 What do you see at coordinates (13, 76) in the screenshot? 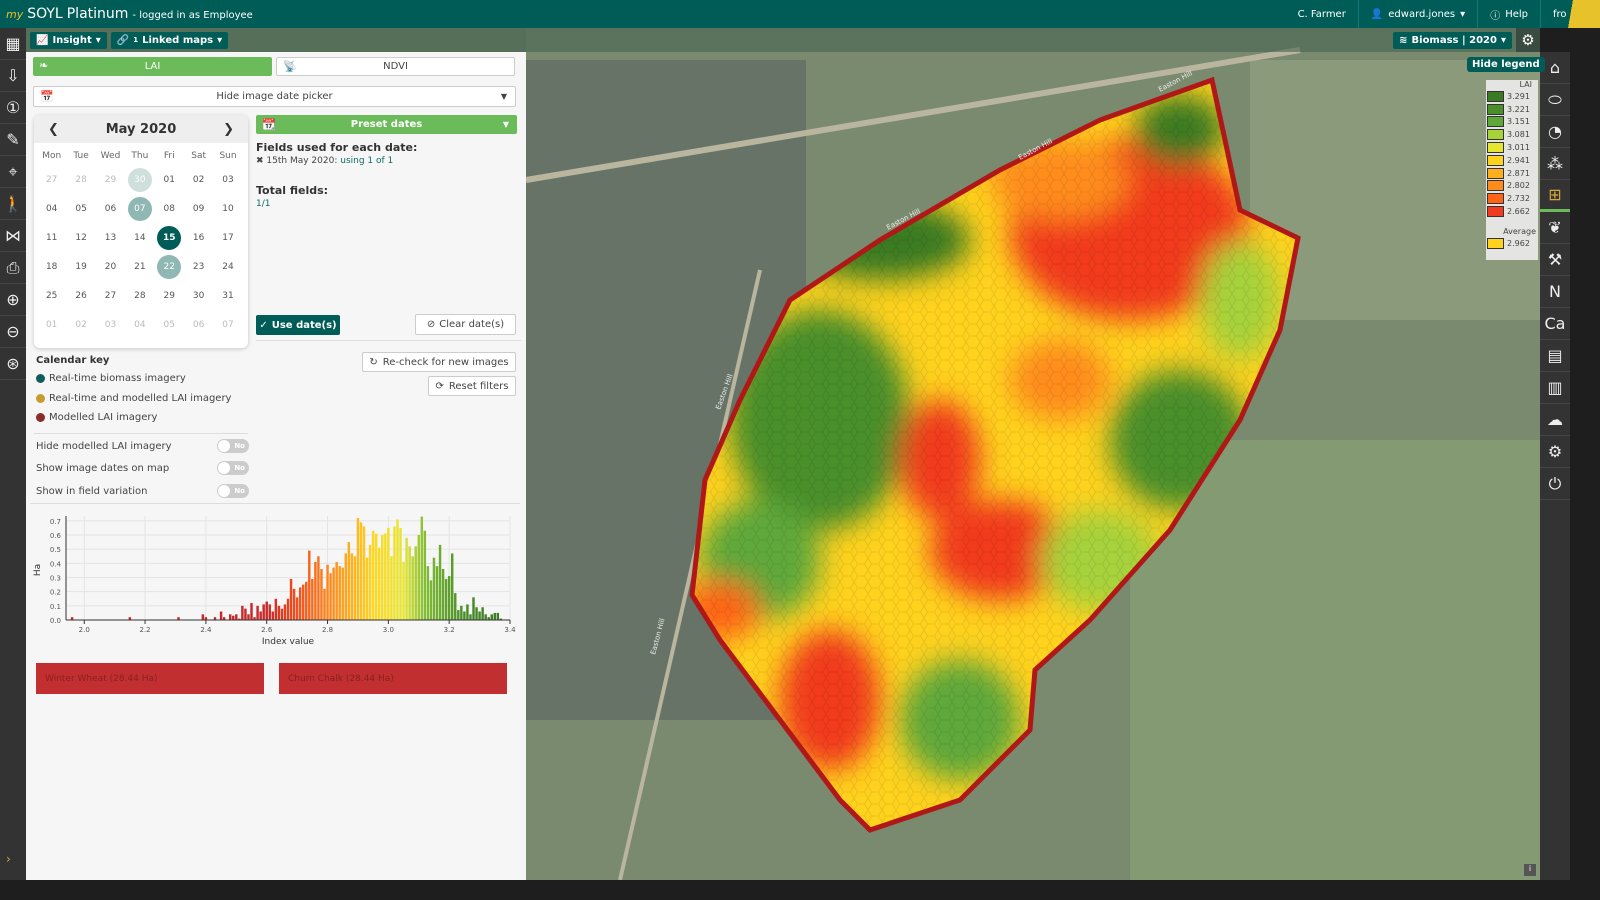
I see `import-icon: ⇩` at bounding box center [13, 76].